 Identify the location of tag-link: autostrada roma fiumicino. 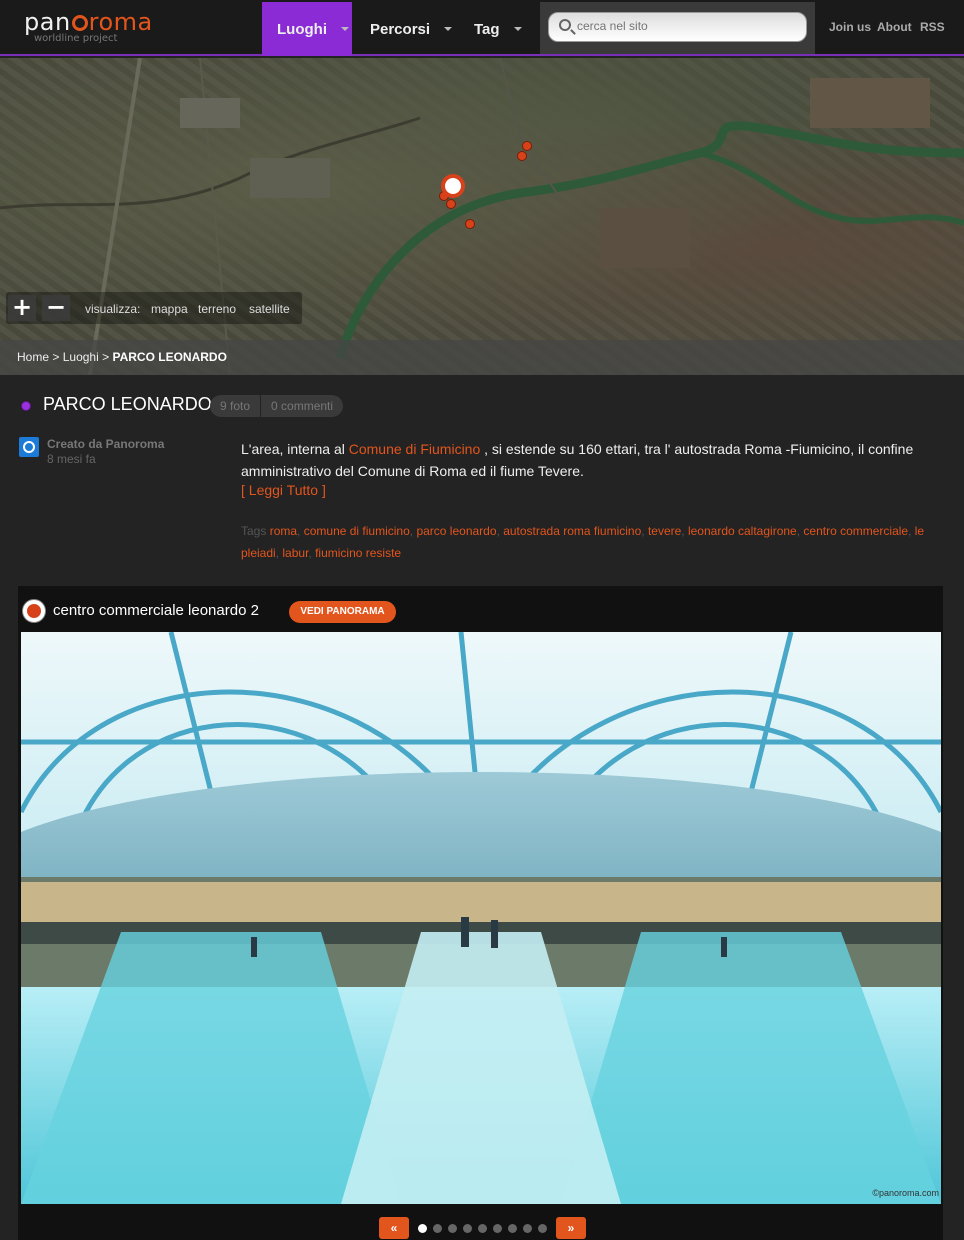
(572, 531).